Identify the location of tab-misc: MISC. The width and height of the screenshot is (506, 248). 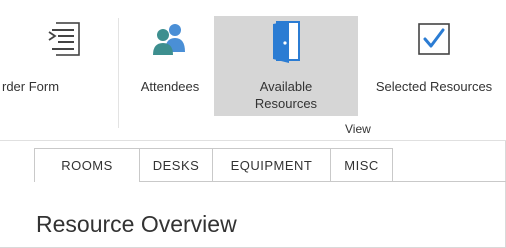
(362, 165).